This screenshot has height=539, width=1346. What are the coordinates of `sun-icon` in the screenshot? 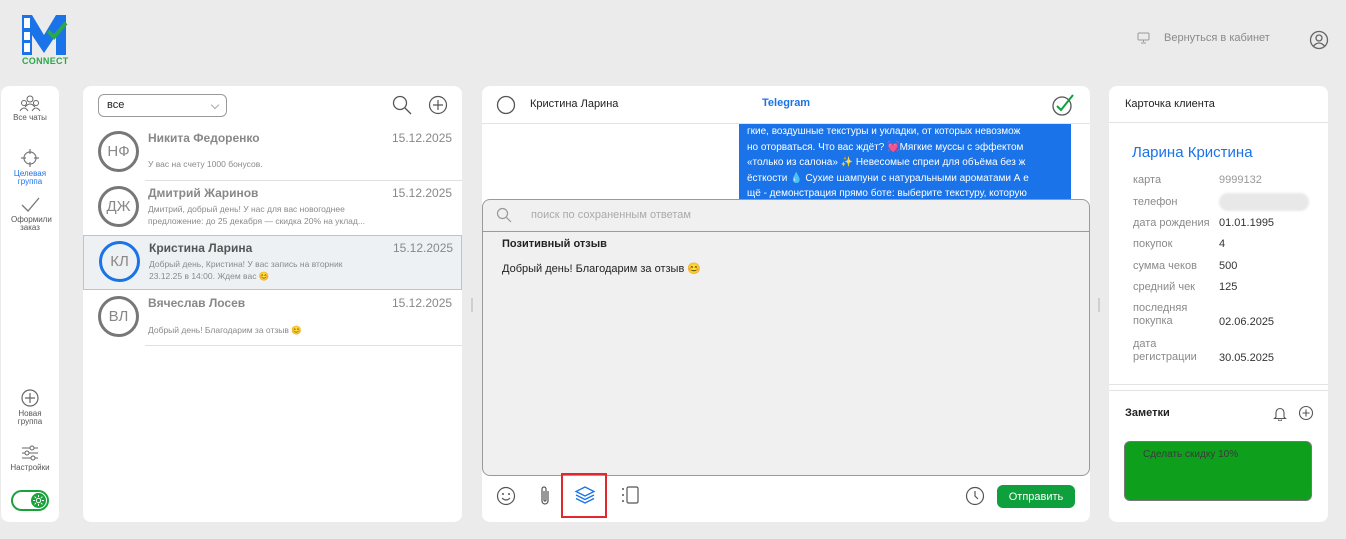 It's located at (38, 500).